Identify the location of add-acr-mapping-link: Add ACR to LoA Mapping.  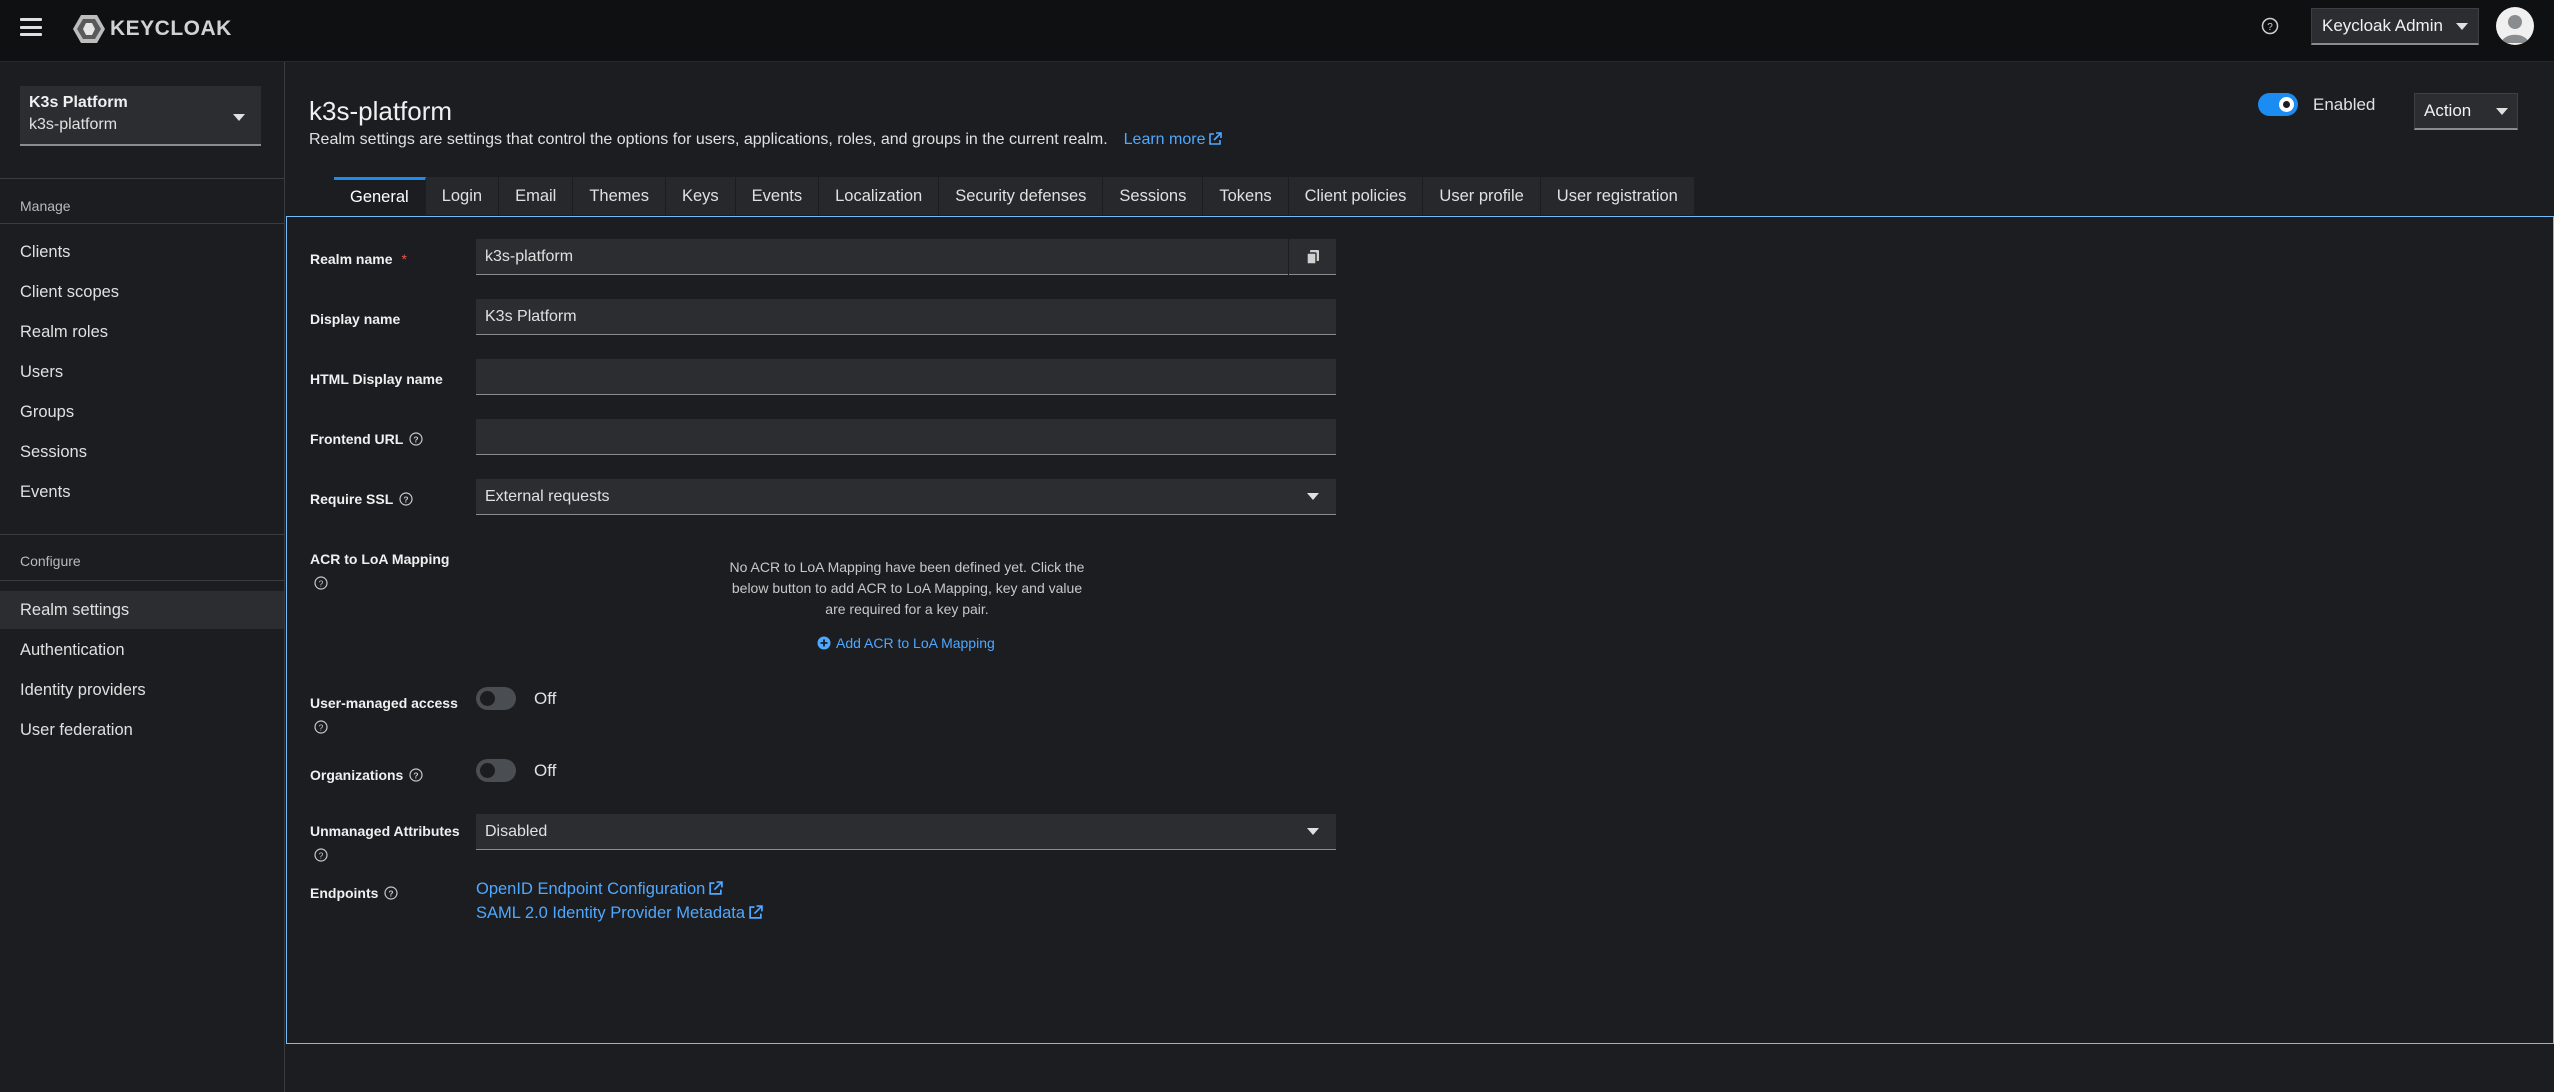
(906, 643).